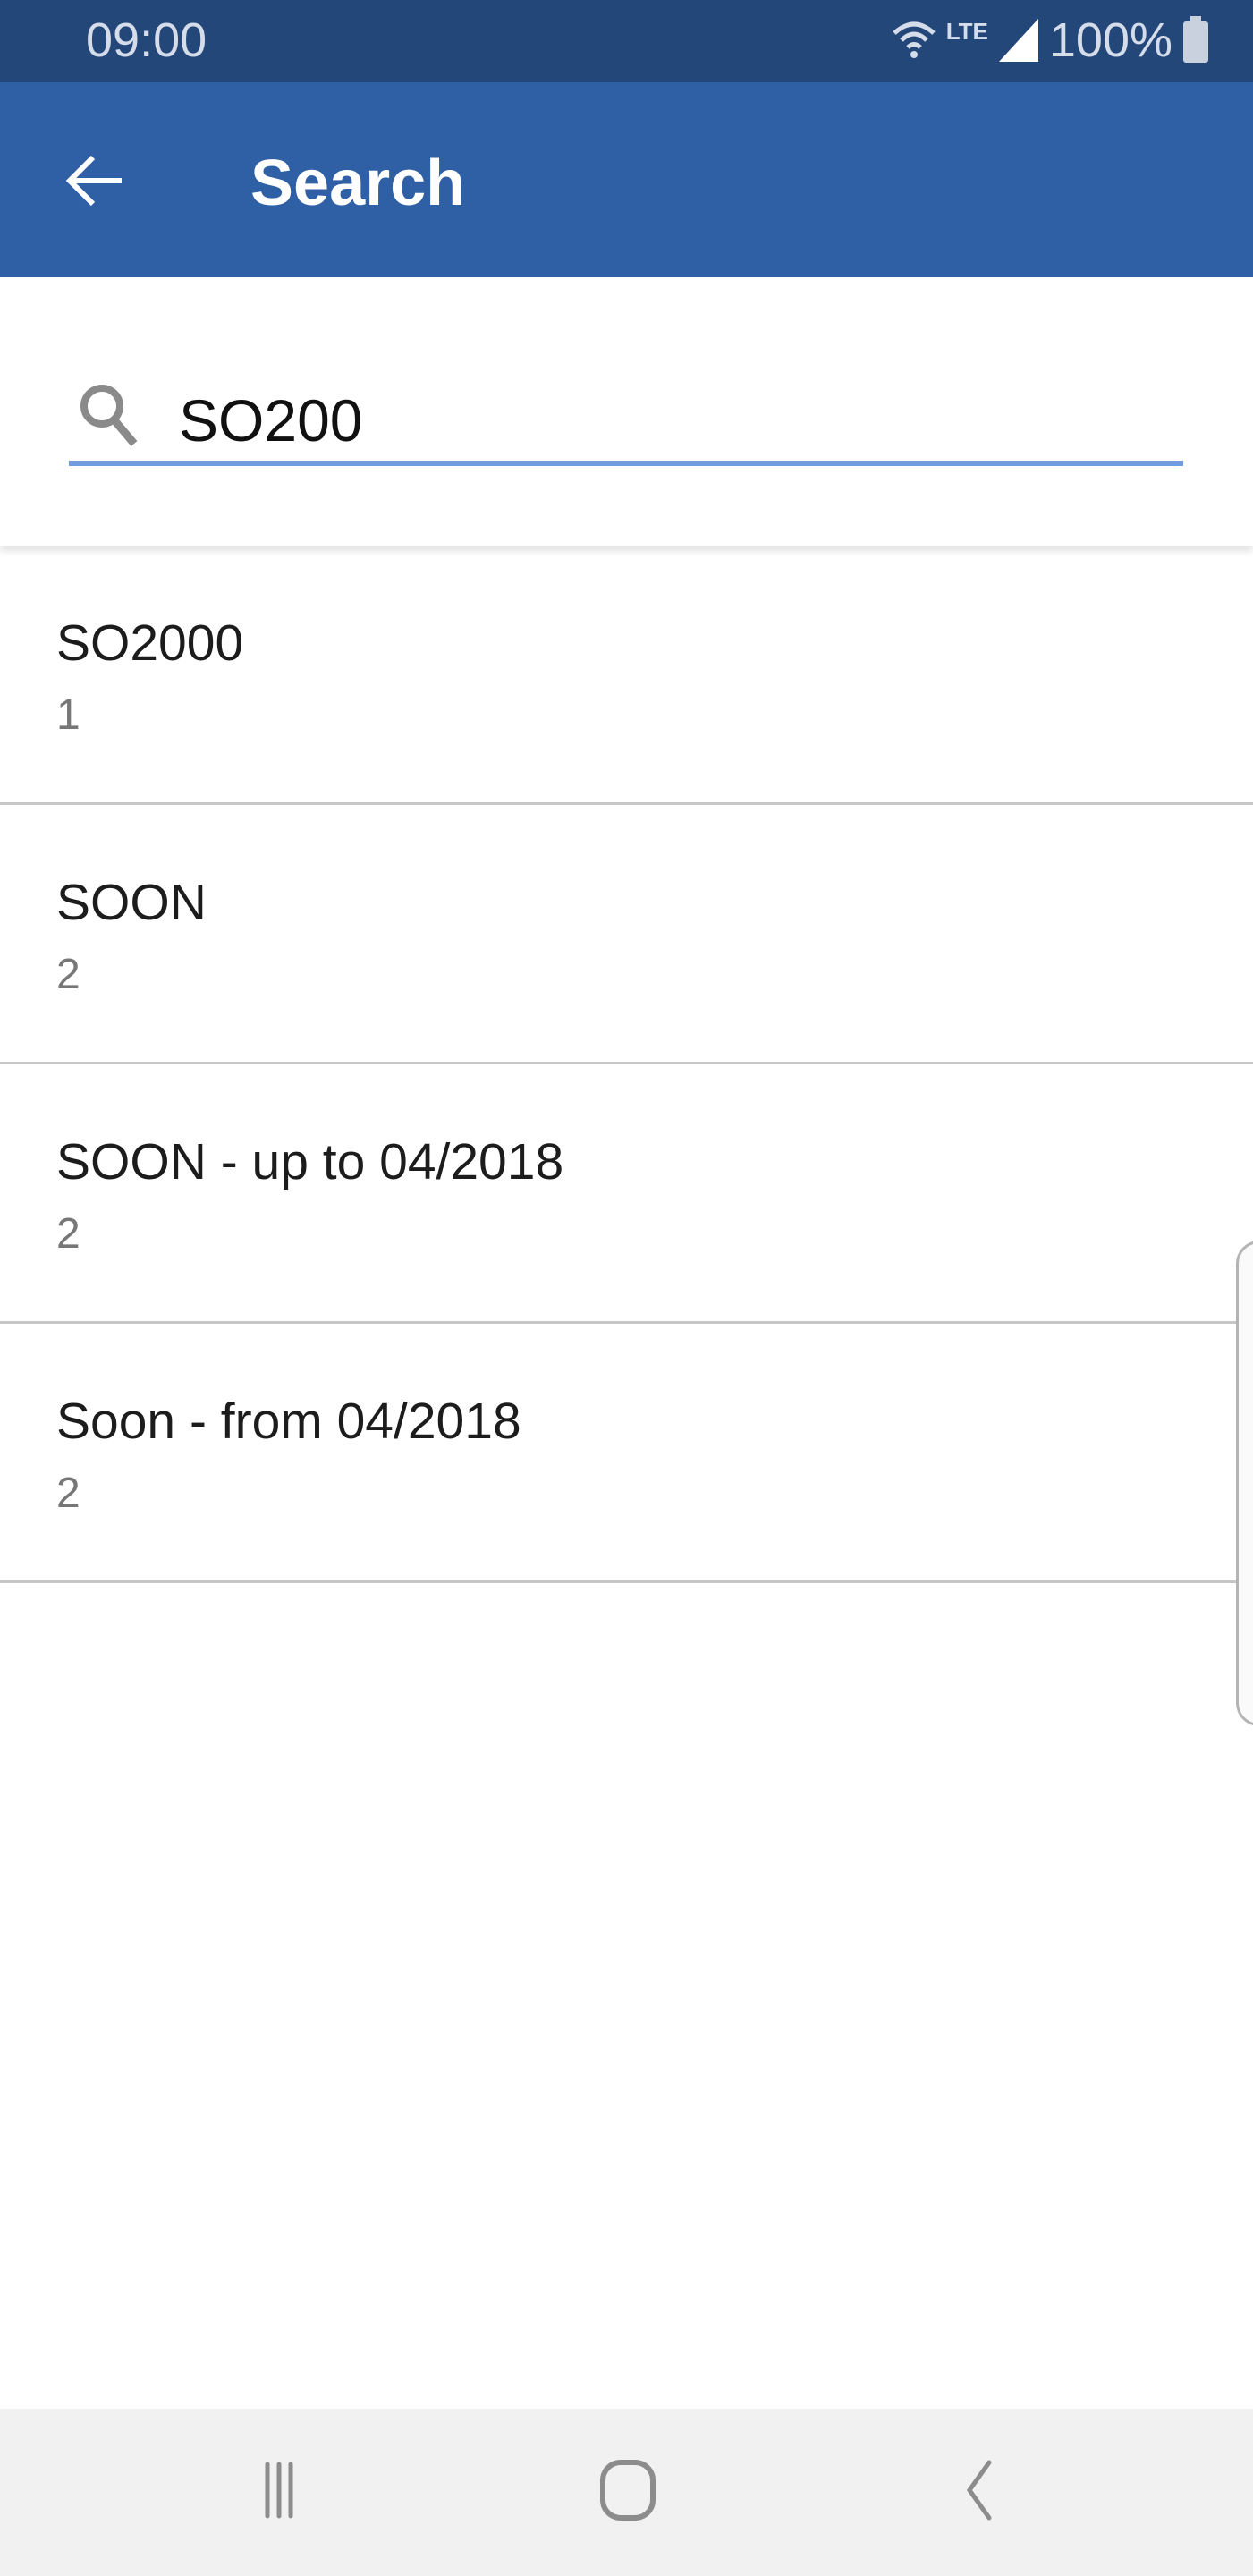  I want to click on item-title: SOON, so click(131, 902).